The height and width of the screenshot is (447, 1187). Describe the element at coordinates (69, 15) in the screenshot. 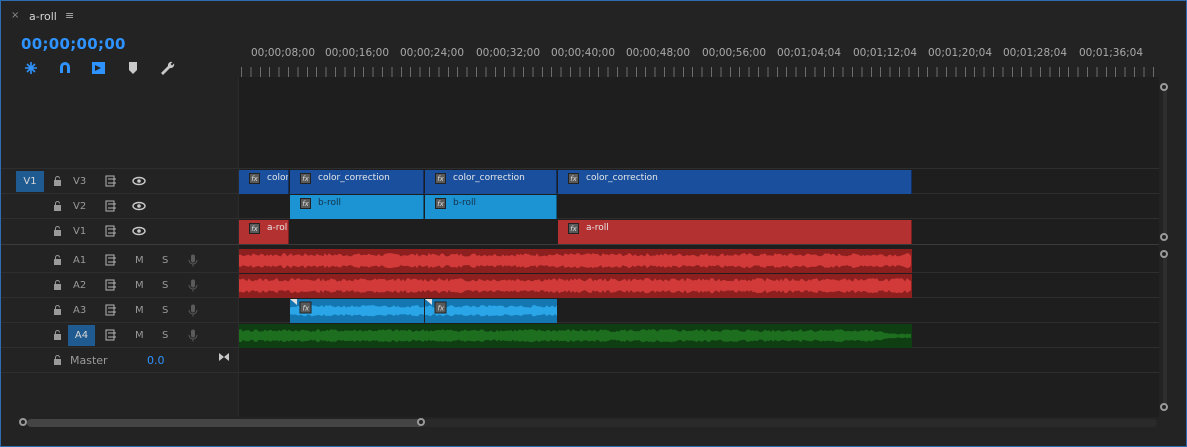

I see `panel-menu-icon: ≡` at that location.